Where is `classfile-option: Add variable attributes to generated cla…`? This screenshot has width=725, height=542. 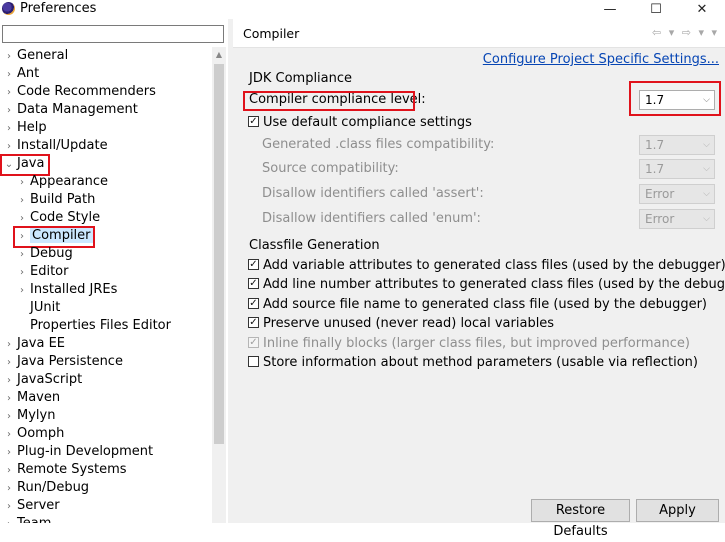
classfile-option: Add variable attributes to generated cla… is located at coordinates (486, 266).